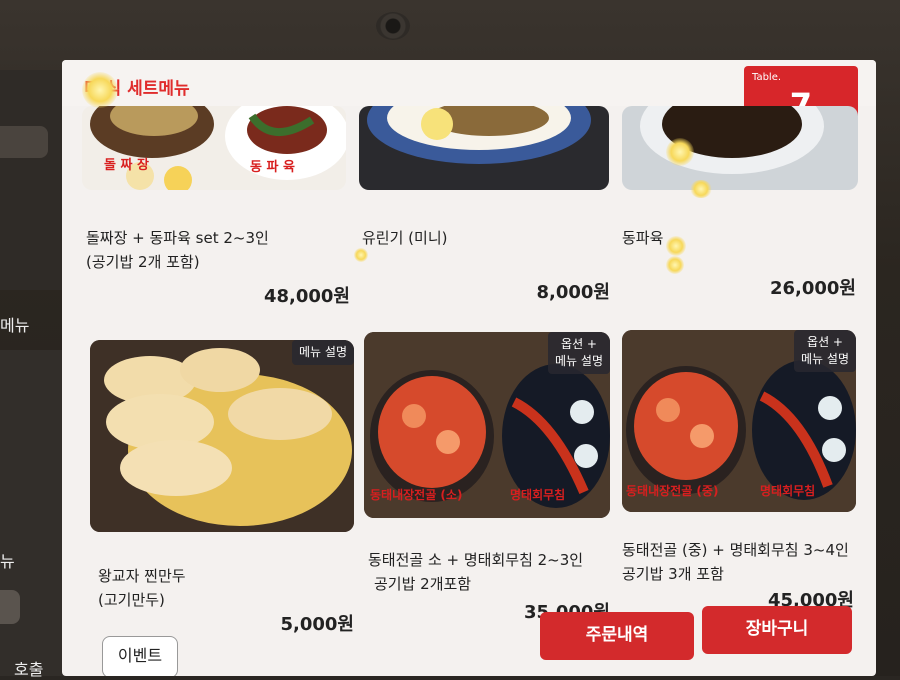  I want to click on menu-item-name-1: 돌짜장 + 동파육 set 2~3인 (공기밥 2개 포함), so click(177, 250).